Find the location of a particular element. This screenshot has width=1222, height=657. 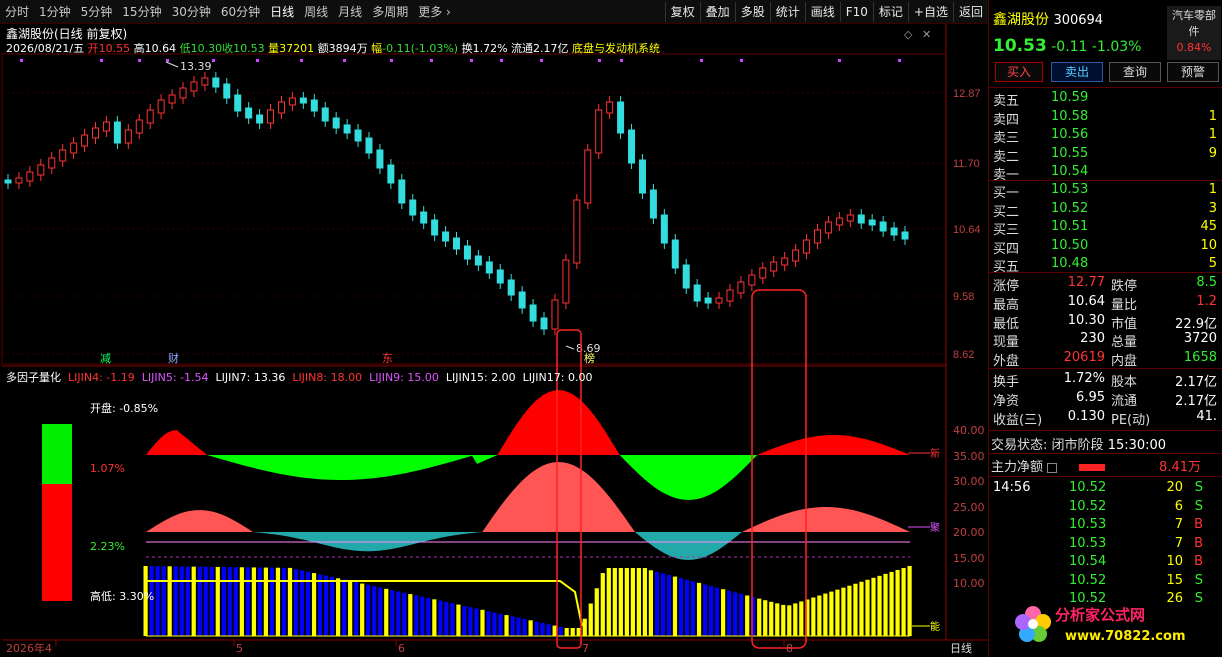

event-mark-jian: 减 is located at coordinates (105, 358).